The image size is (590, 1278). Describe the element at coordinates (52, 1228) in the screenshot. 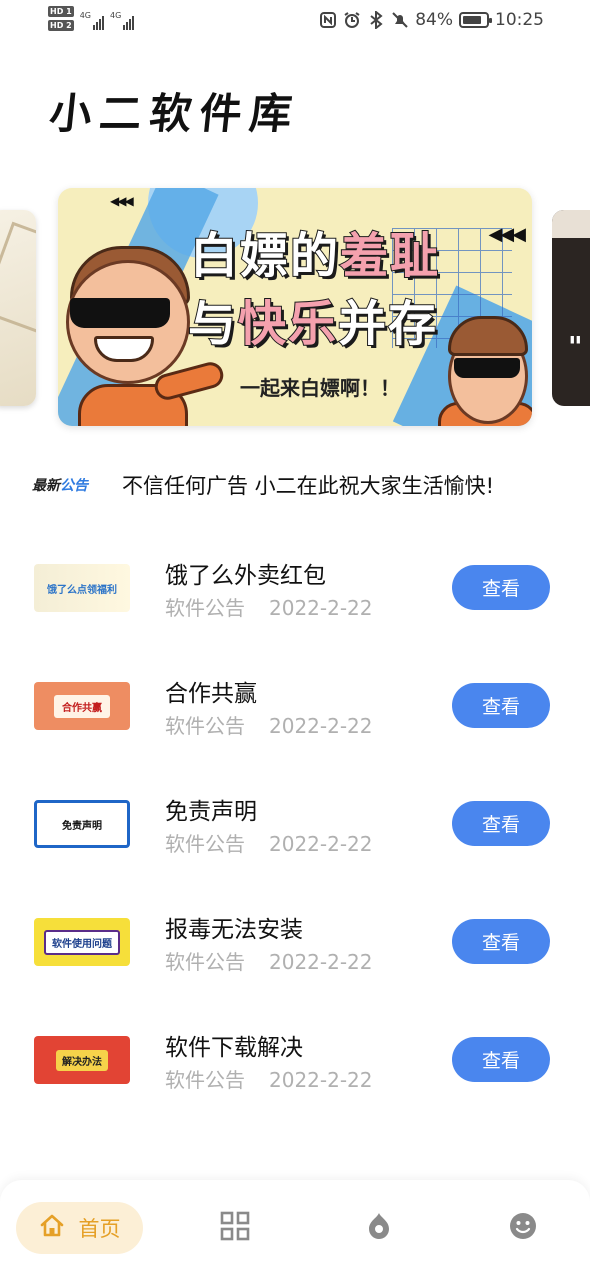

I see `home-icon` at that location.